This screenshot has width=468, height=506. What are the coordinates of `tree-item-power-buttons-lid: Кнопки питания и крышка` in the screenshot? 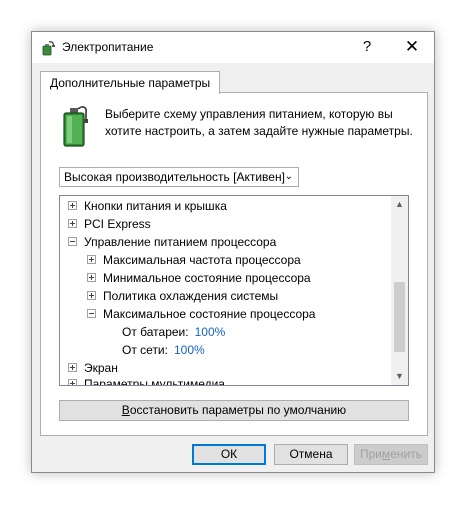 It's located at (147, 206).